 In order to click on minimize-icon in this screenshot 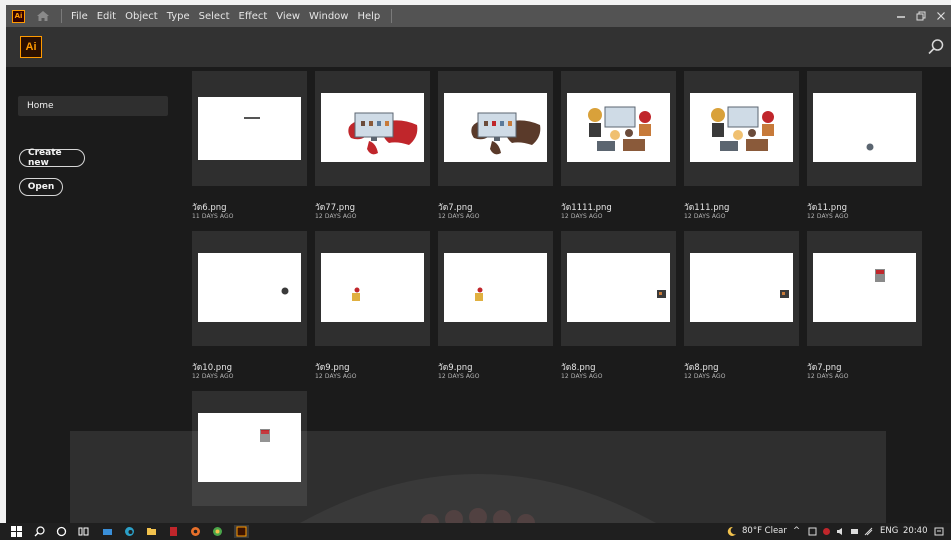, I will do `click(901, 16)`.